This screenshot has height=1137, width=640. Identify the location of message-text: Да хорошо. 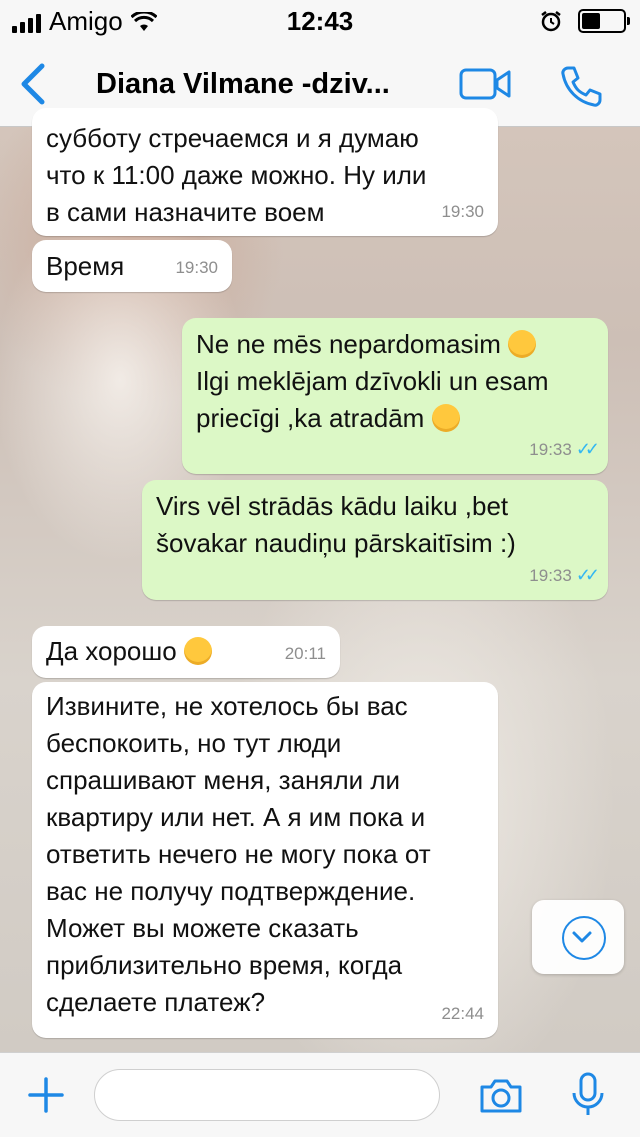
(111, 651).